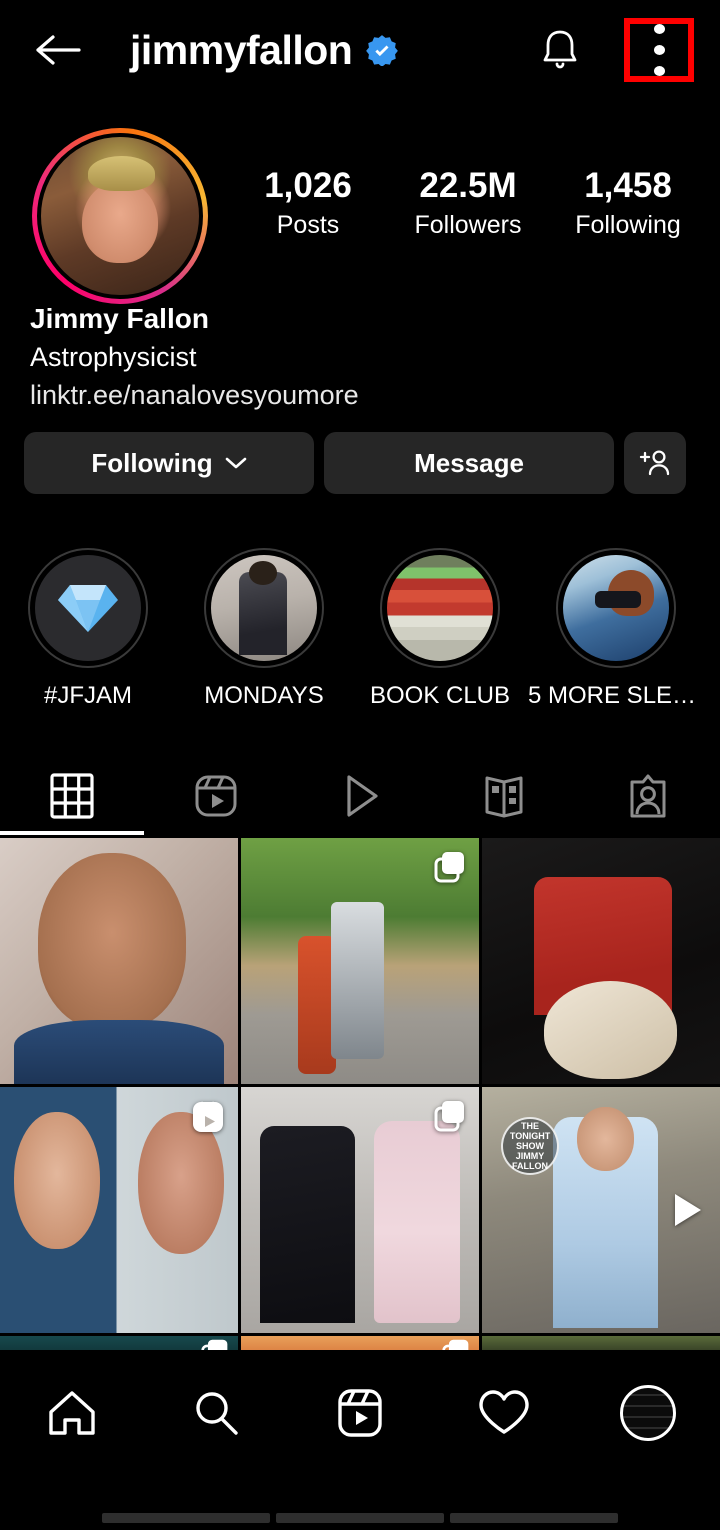 The image size is (720, 1530). Describe the element at coordinates (659, 29) in the screenshot. I see `three-dots-menu-icon` at that location.